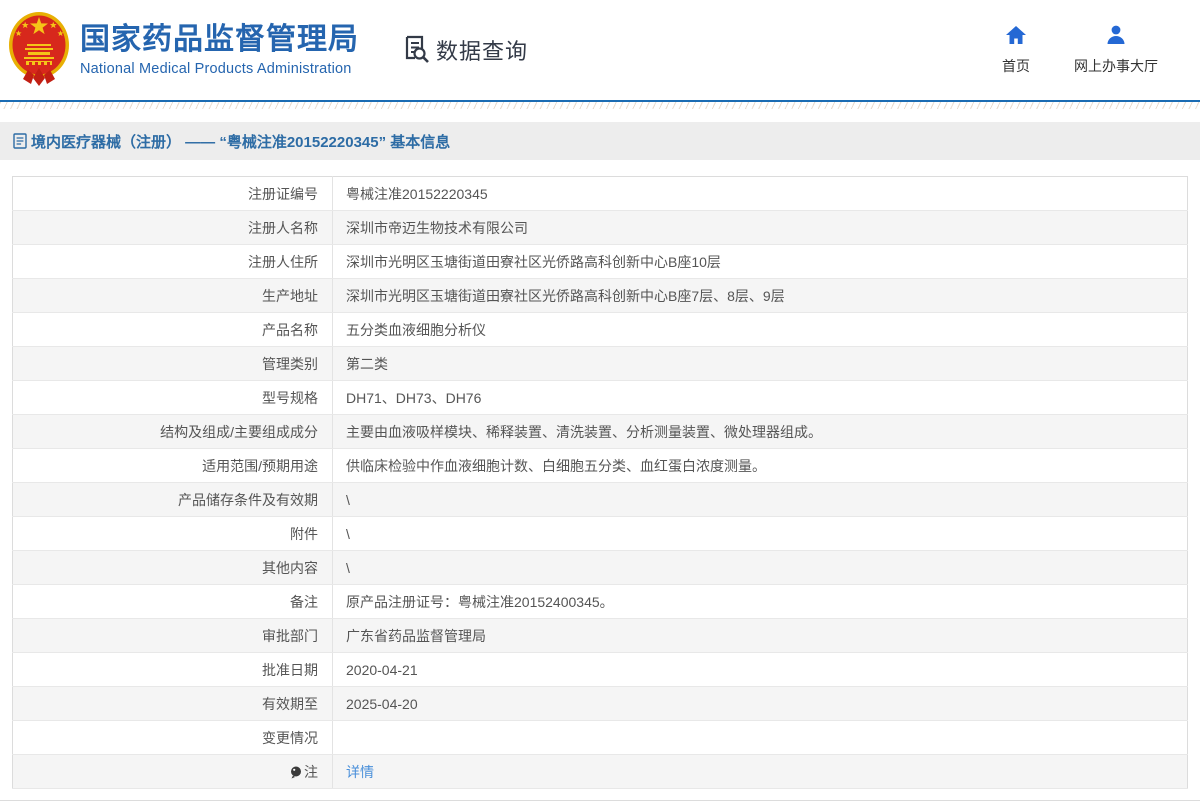 This screenshot has height=812, width=1200. What do you see at coordinates (172, 533) in the screenshot?
I see `row-label: 附件` at bounding box center [172, 533].